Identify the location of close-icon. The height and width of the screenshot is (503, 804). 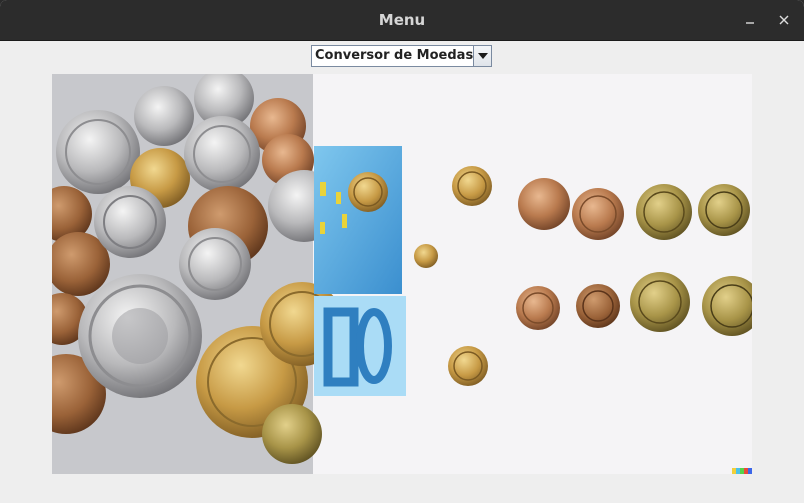
(784, 20).